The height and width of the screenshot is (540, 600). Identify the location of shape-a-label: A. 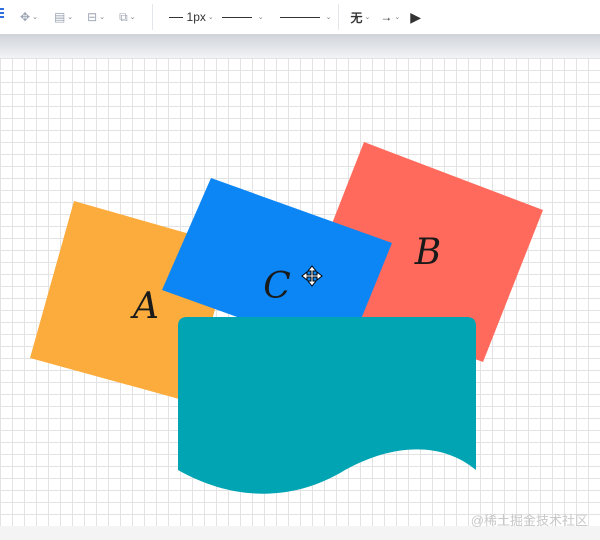
(144, 306).